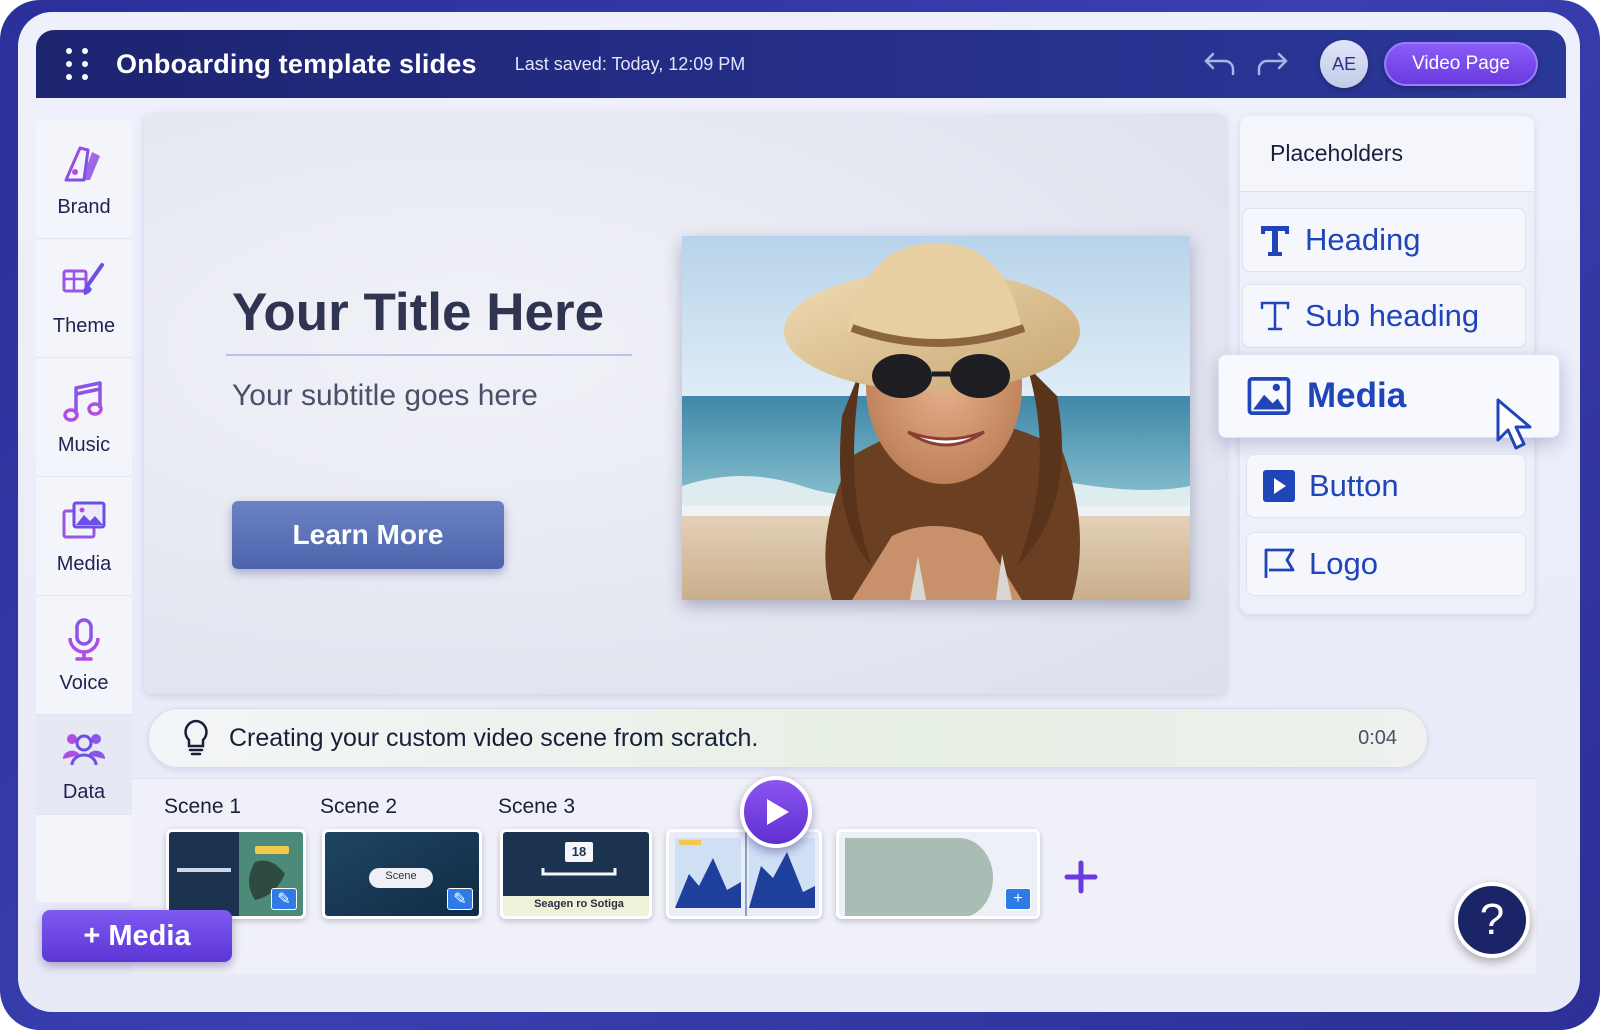  What do you see at coordinates (196, 737) in the screenshot?
I see `lightbulb-icon` at bounding box center [196, 737].